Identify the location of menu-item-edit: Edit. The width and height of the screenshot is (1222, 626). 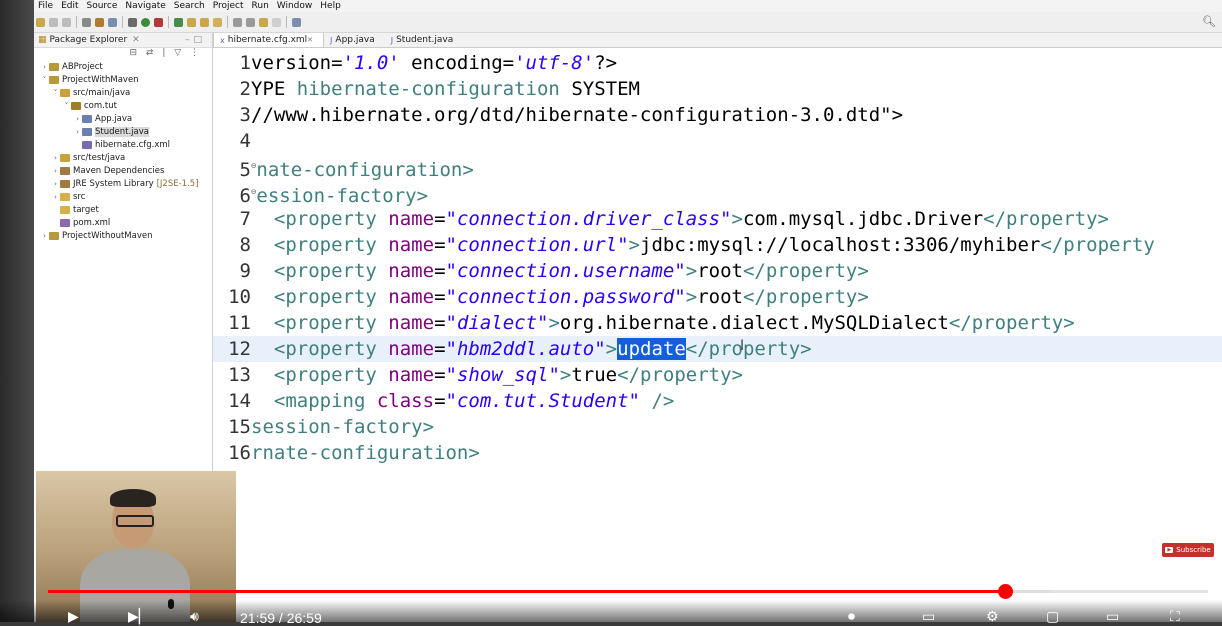
(69, 6).